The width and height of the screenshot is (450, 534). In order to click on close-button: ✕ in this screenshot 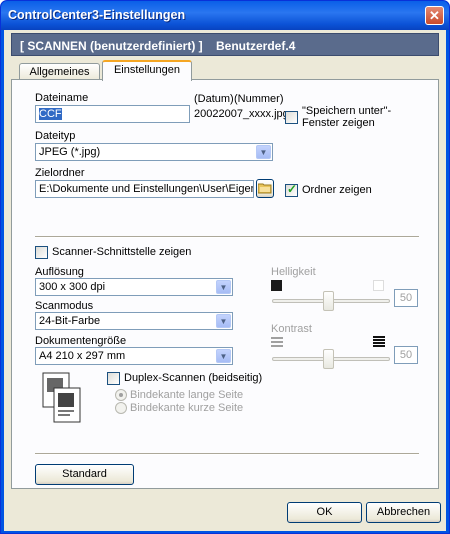, I will do `click(434, 15)`.